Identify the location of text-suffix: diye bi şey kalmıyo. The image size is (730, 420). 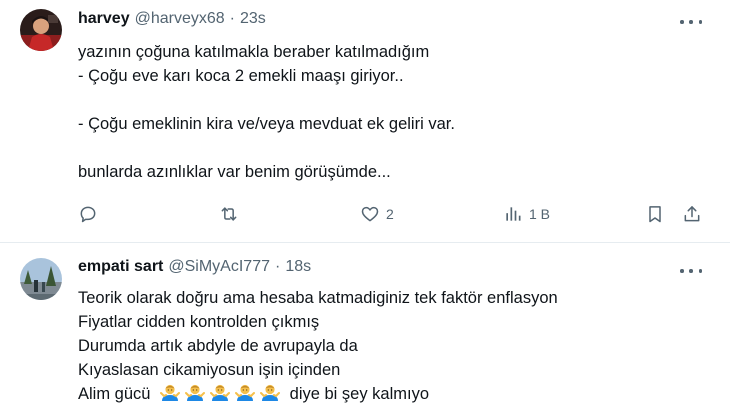
(359, 394).